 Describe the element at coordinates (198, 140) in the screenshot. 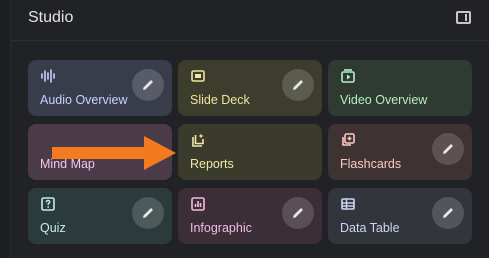

I see `reports-icon` at that location.